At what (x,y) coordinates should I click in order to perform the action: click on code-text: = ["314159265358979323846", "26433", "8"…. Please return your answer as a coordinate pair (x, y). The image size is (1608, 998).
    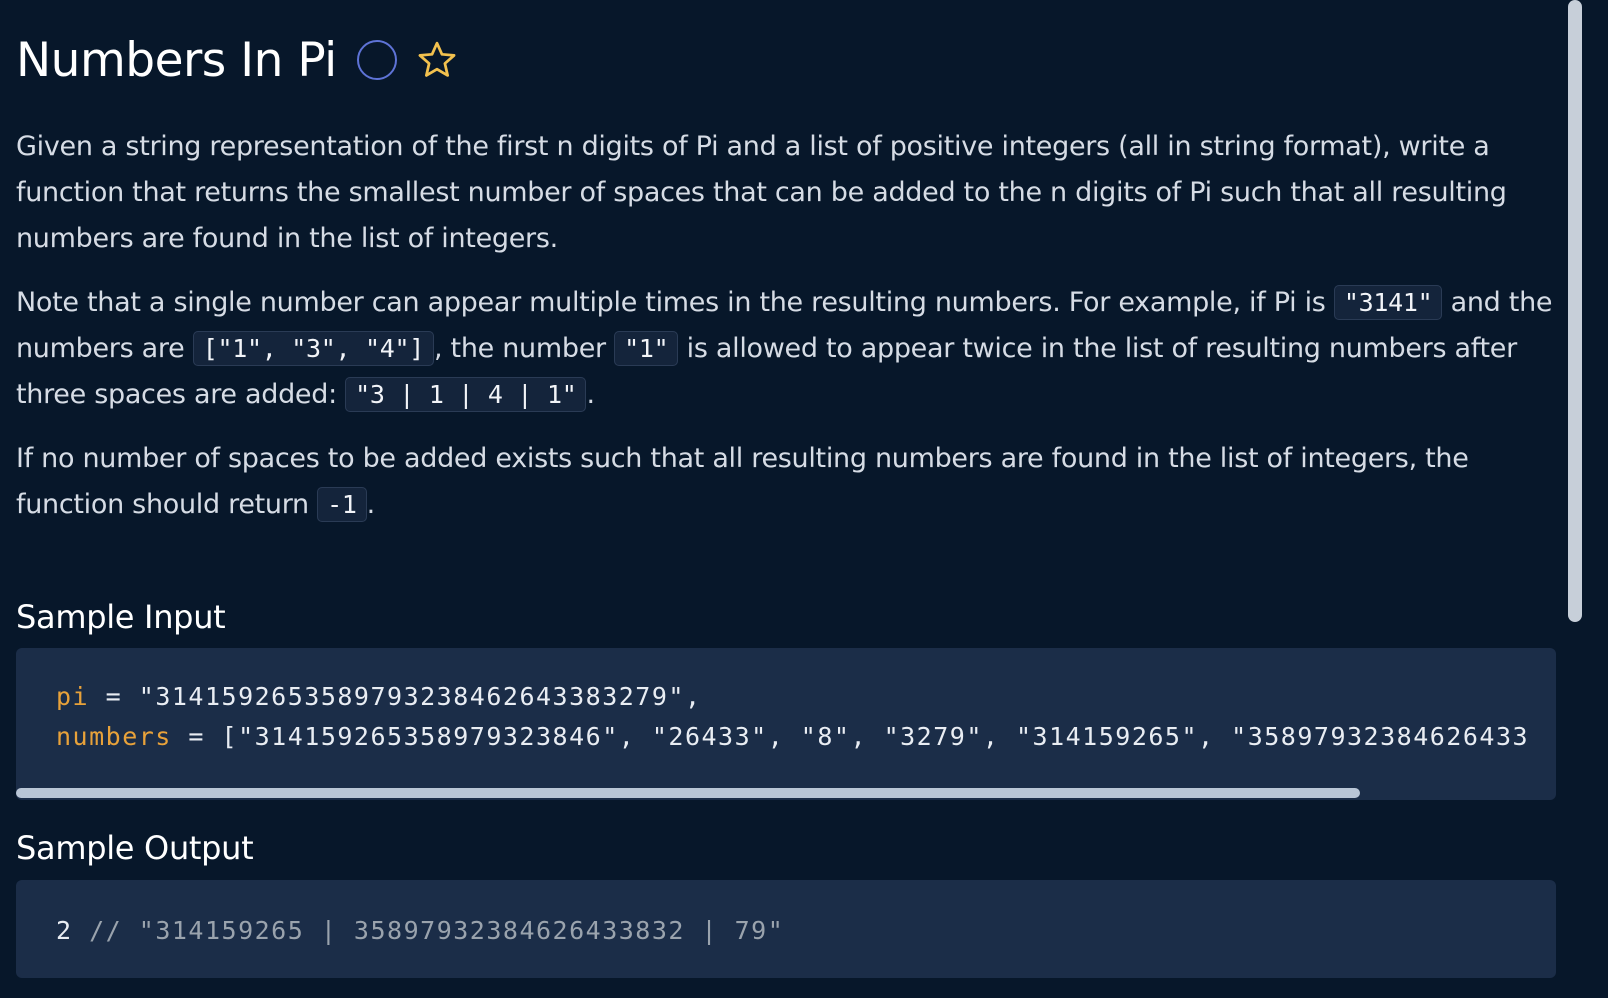
    Looking at the image, I should click on (850, 736).